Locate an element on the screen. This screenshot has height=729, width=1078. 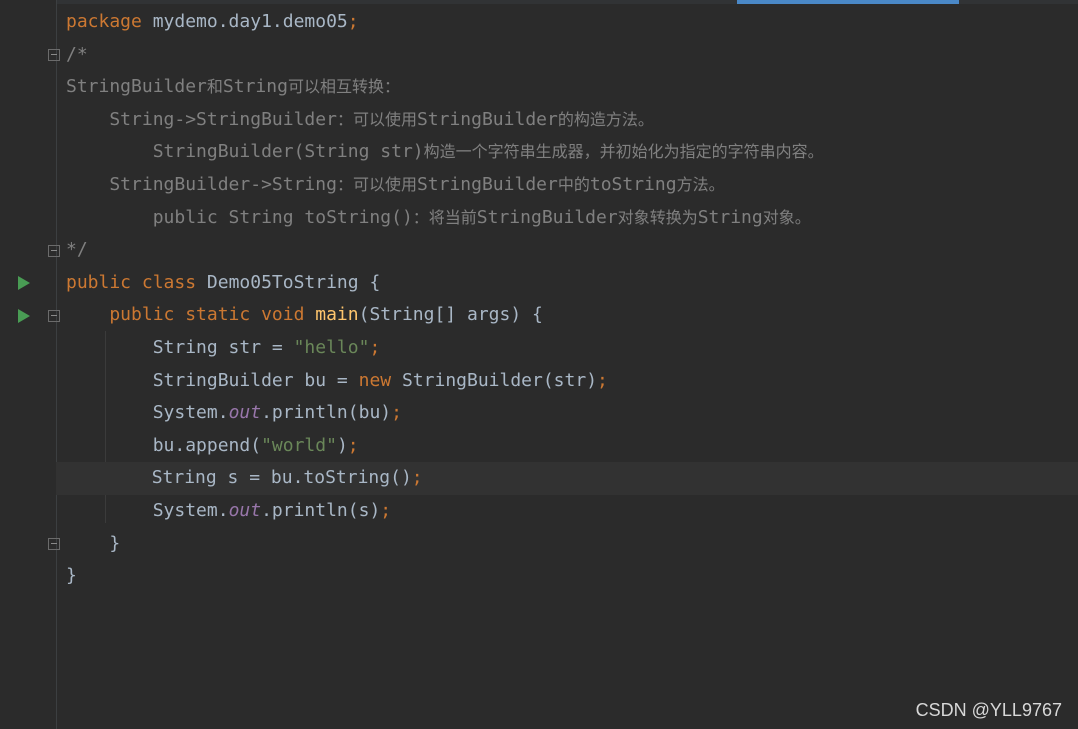
code-text: bu.append("world"); is located at coordinates (212, 446).